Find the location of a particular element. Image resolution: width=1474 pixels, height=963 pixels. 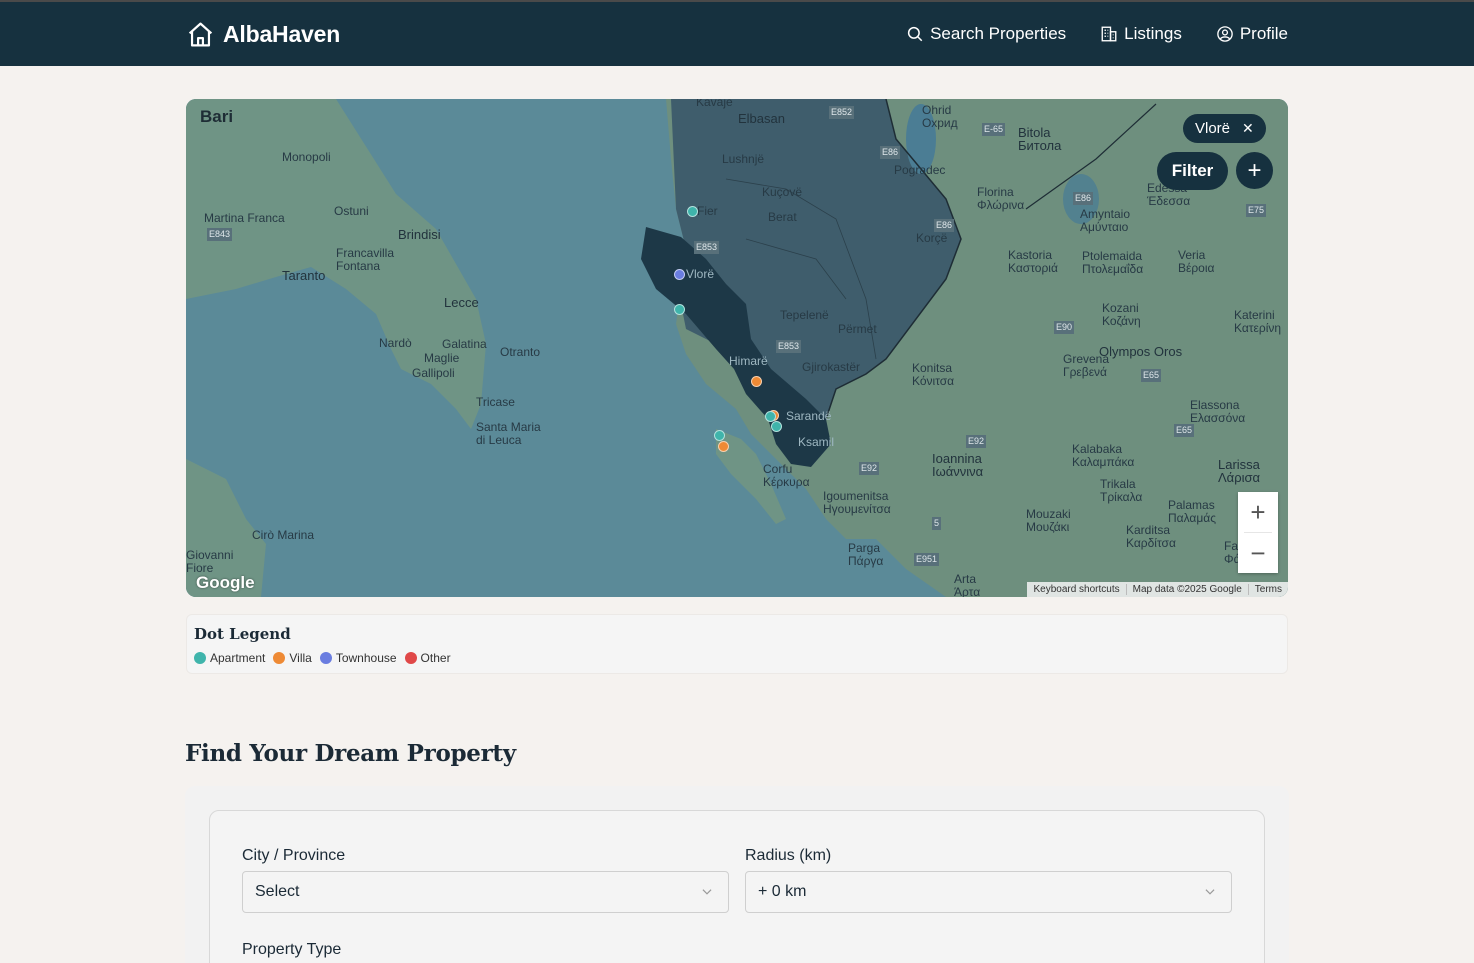

brand-logo: AlbaHaven is located at coordinates (263, 34).